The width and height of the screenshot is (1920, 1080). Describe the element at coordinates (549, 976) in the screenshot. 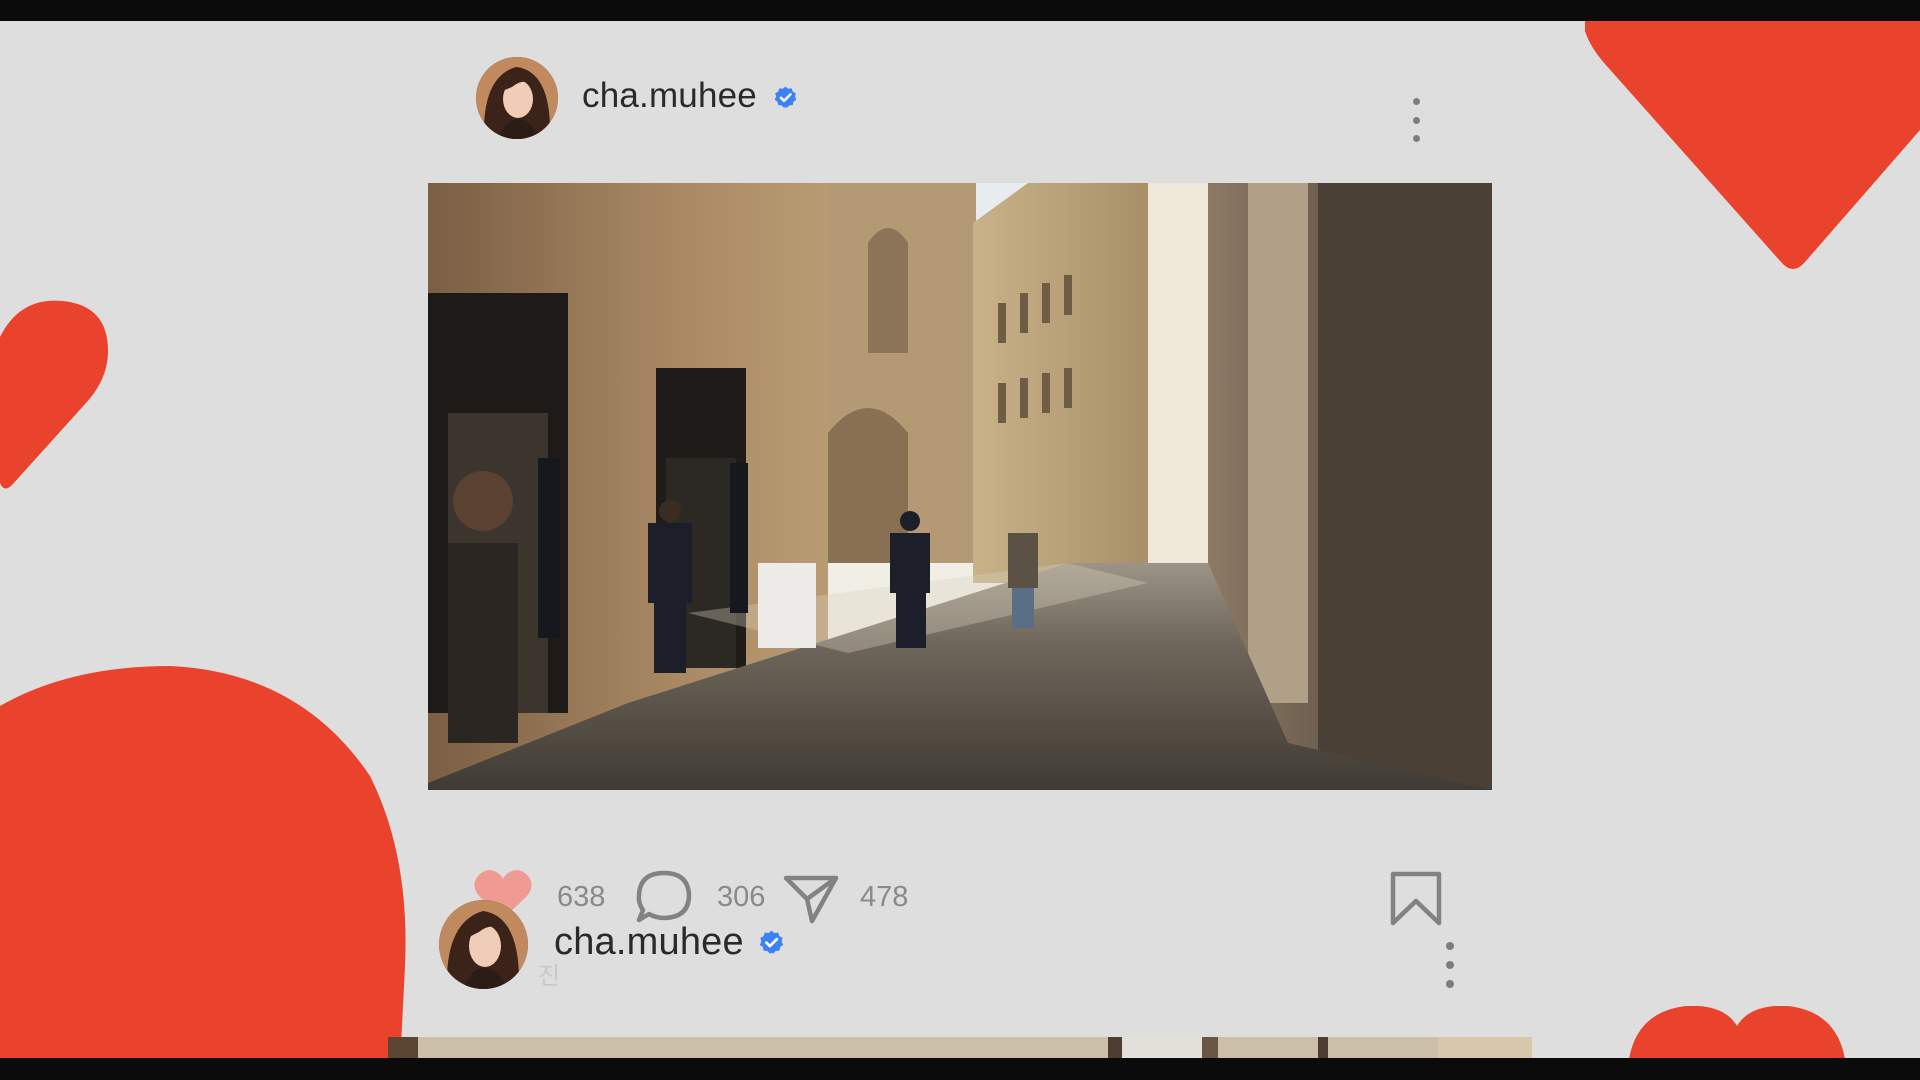

I see `caption-fragment: 진` at that location.